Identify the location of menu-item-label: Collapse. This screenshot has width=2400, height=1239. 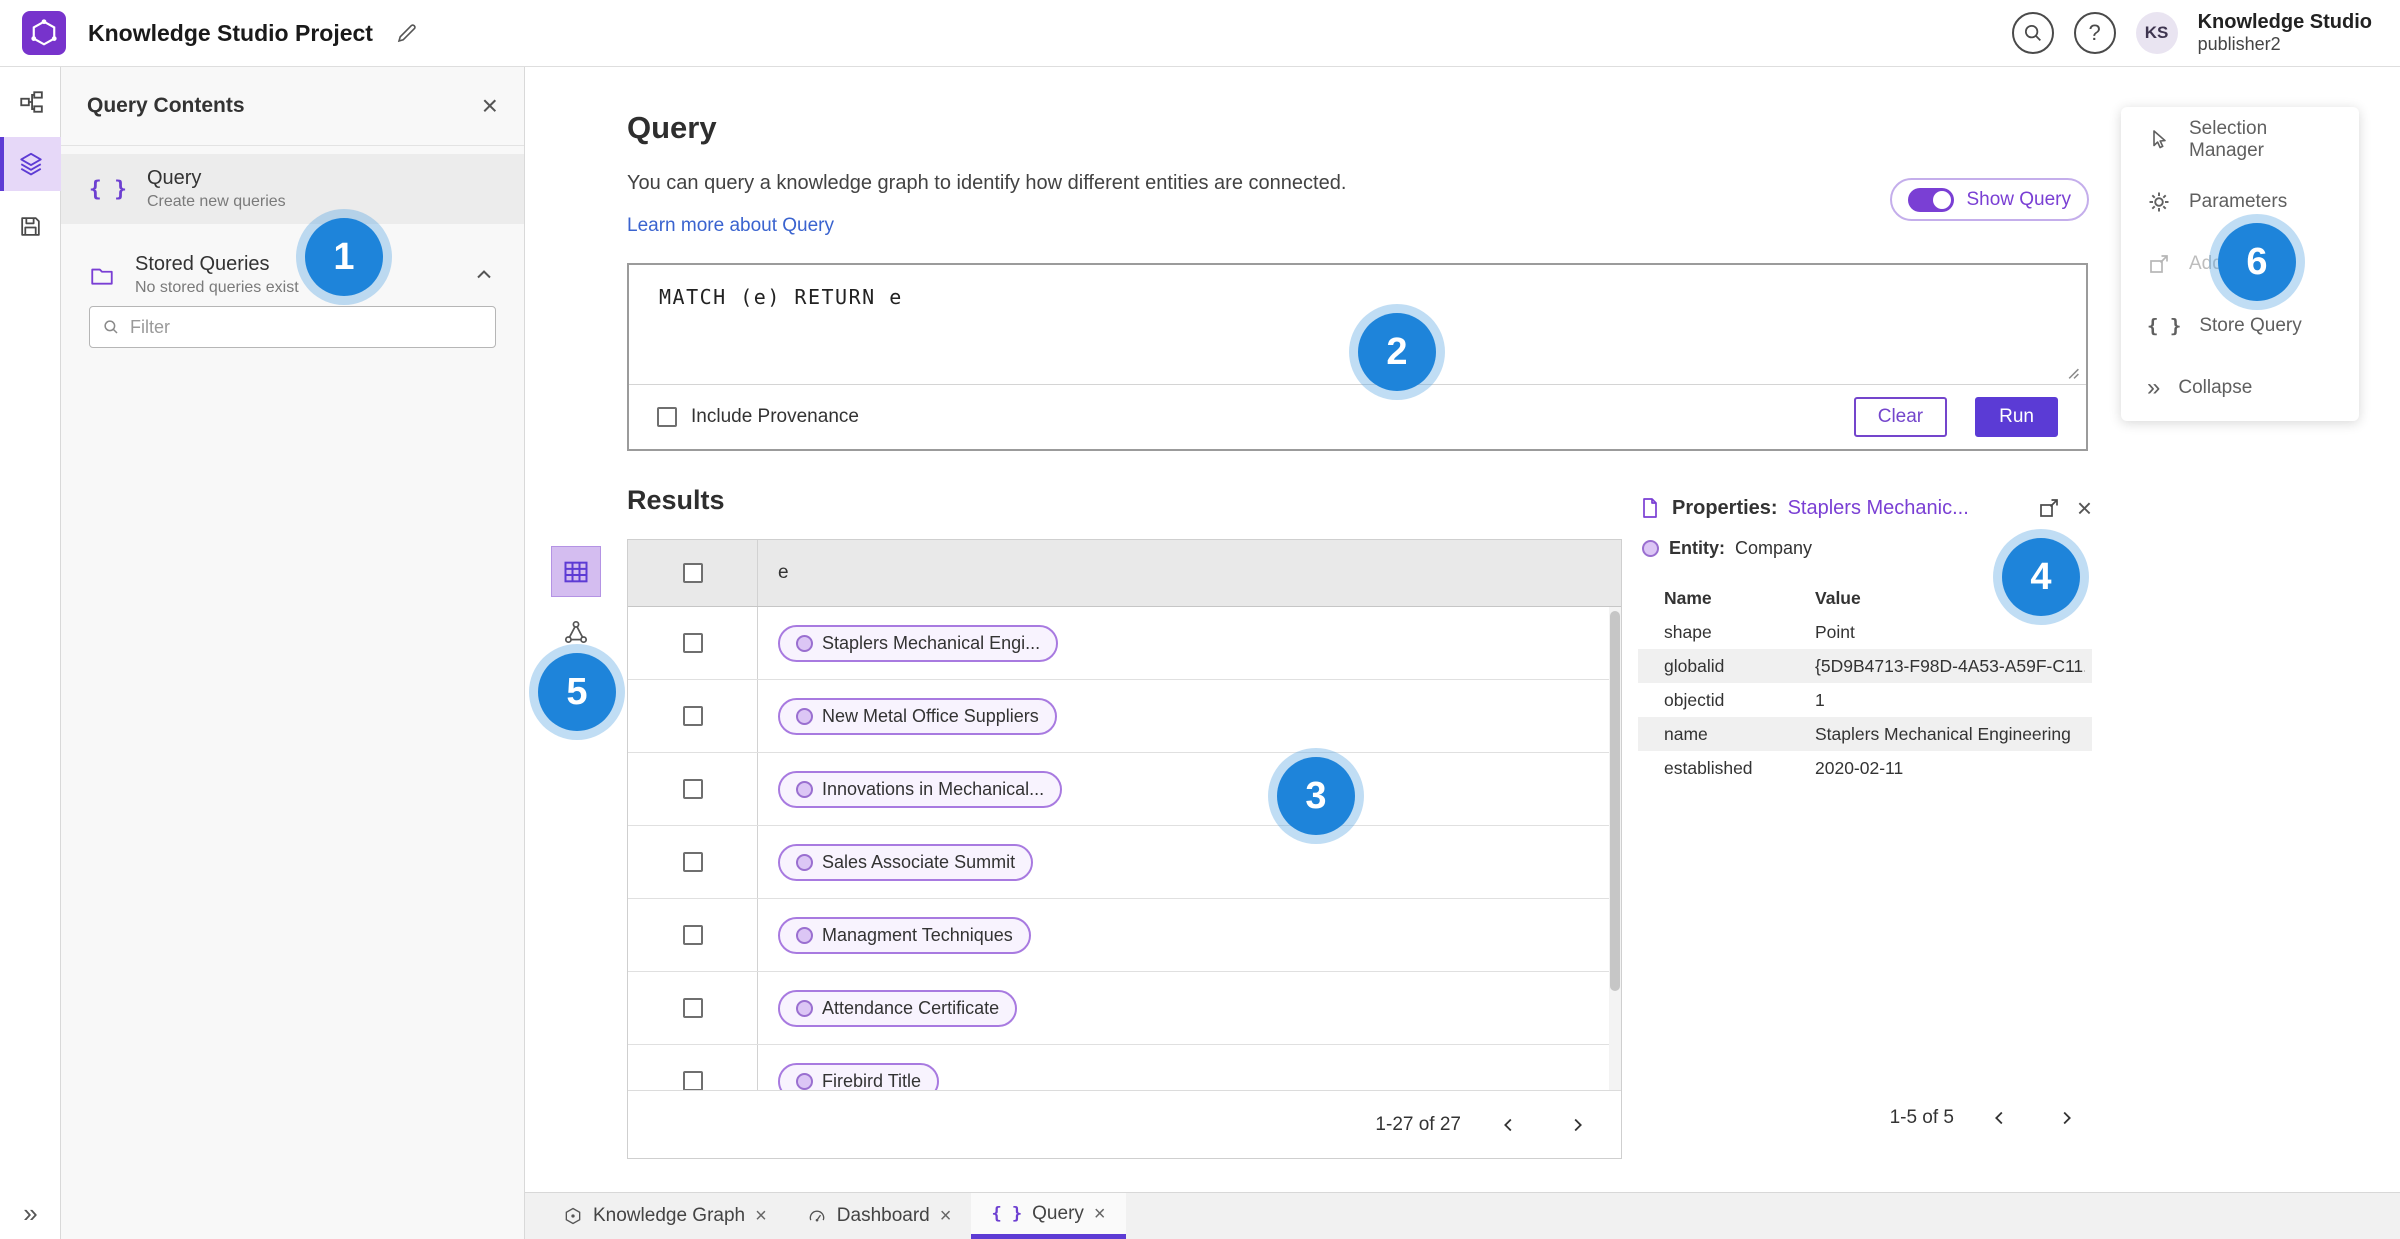
(2215, 387).